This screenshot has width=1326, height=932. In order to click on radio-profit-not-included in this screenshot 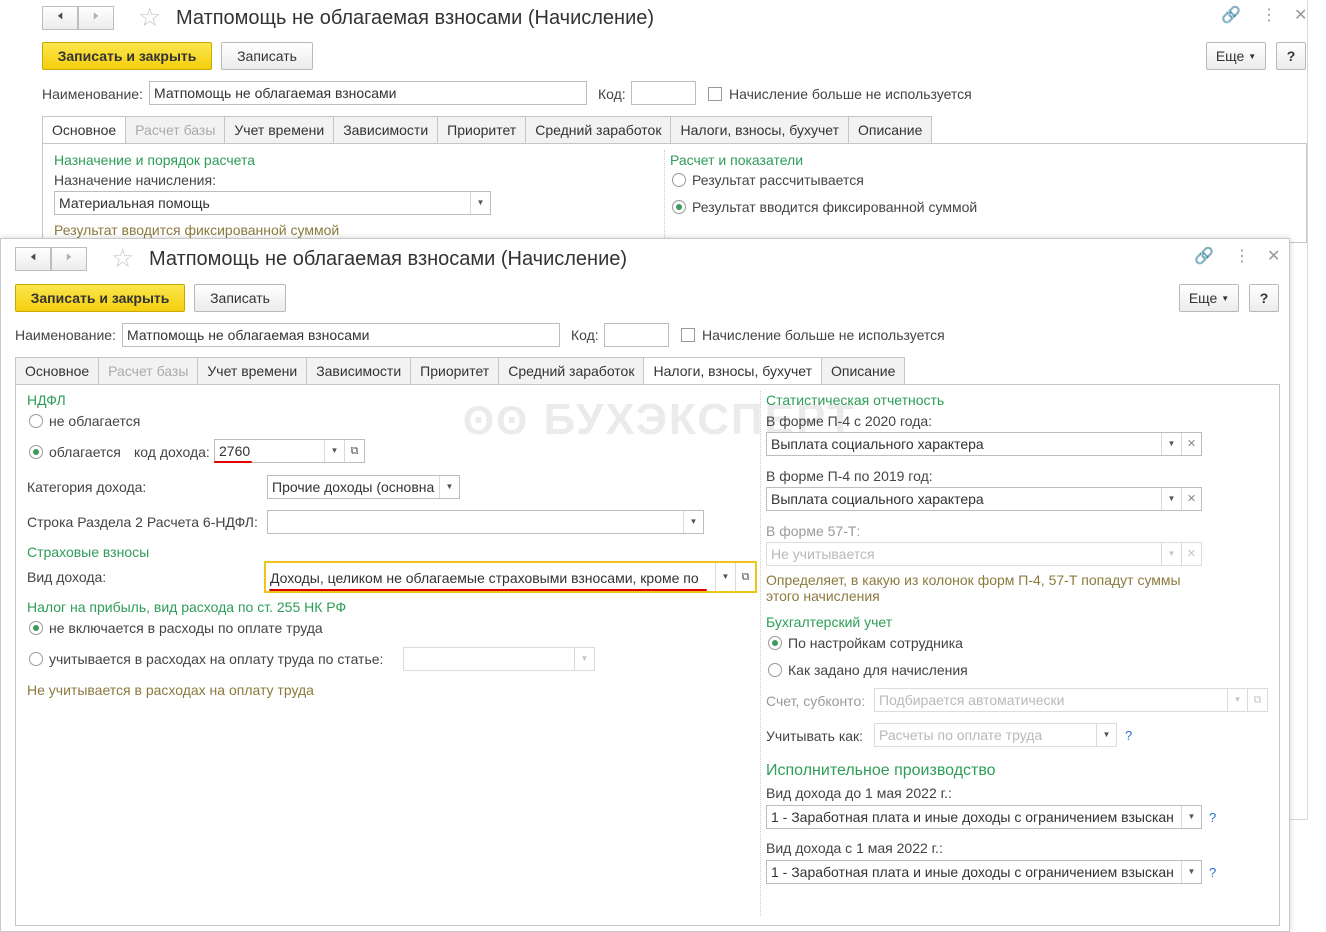, I will do `click(36, 628)`.